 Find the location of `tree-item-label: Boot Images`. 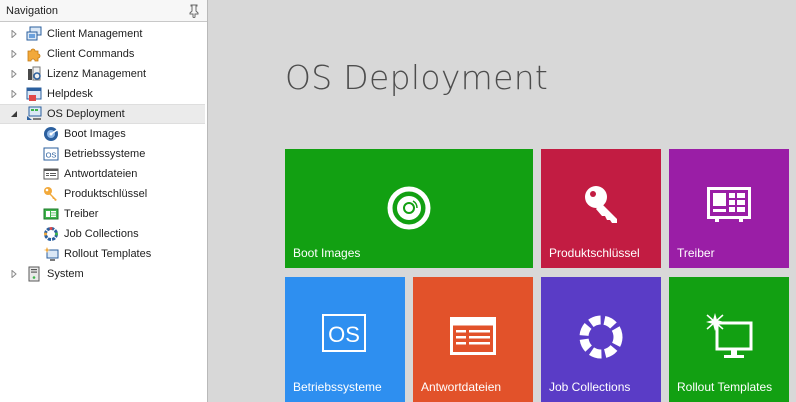

tree-item-label: Boot Images is located at coordinates (95, 134).